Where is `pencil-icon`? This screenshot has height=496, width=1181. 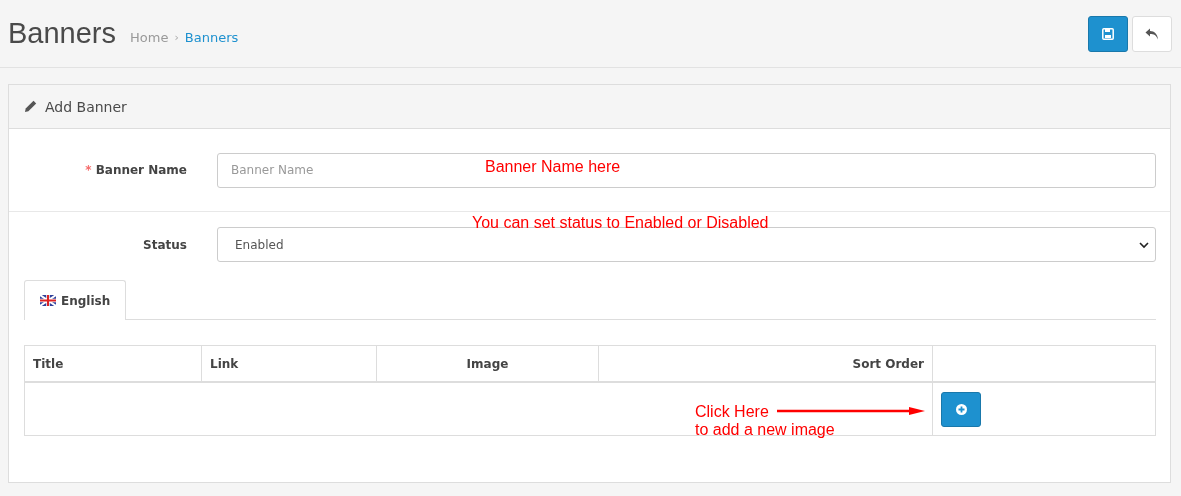
pencil-icon is located at coordinates (30, 106).